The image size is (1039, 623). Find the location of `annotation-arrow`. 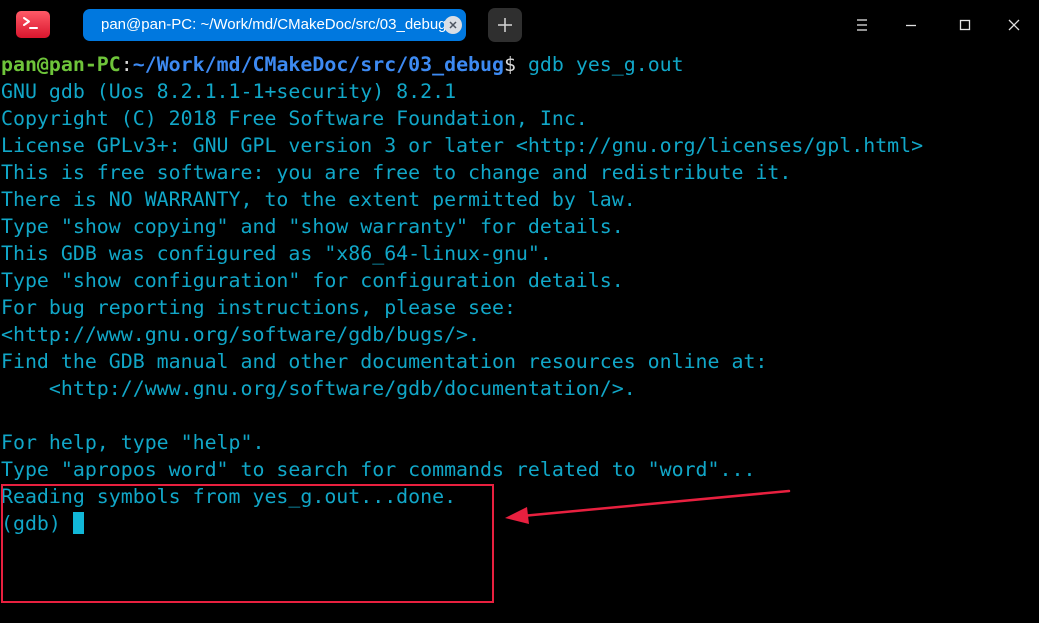

annotation-arrow is located at coordinates (648, 506).